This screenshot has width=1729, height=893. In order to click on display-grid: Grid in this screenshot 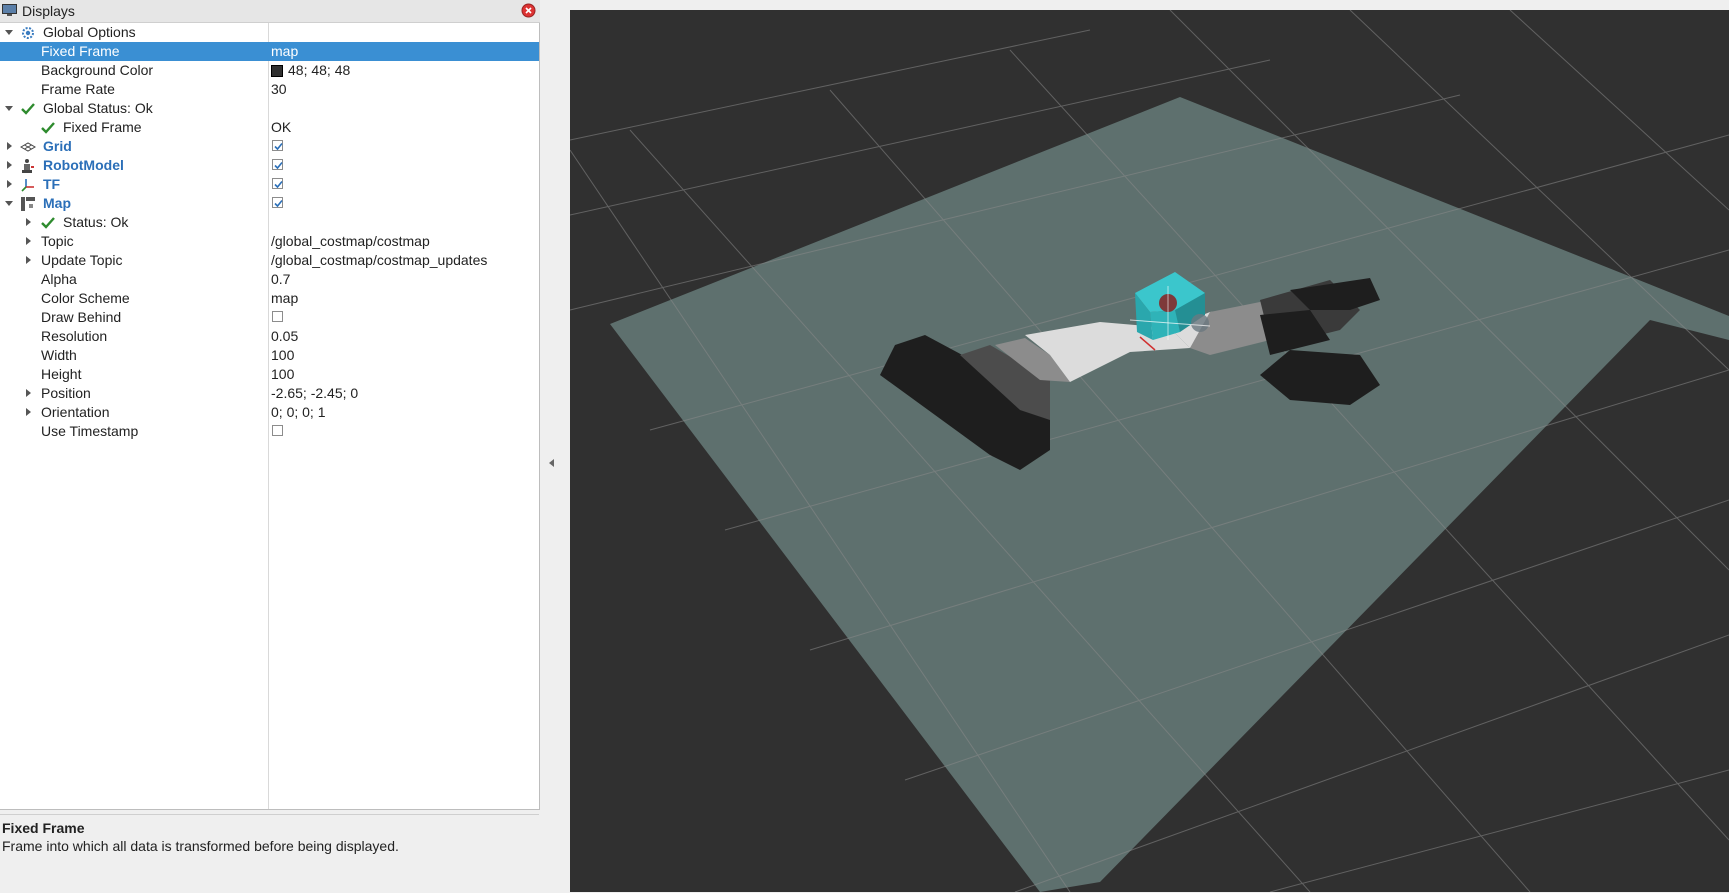, I will do `click(269, 146)`.